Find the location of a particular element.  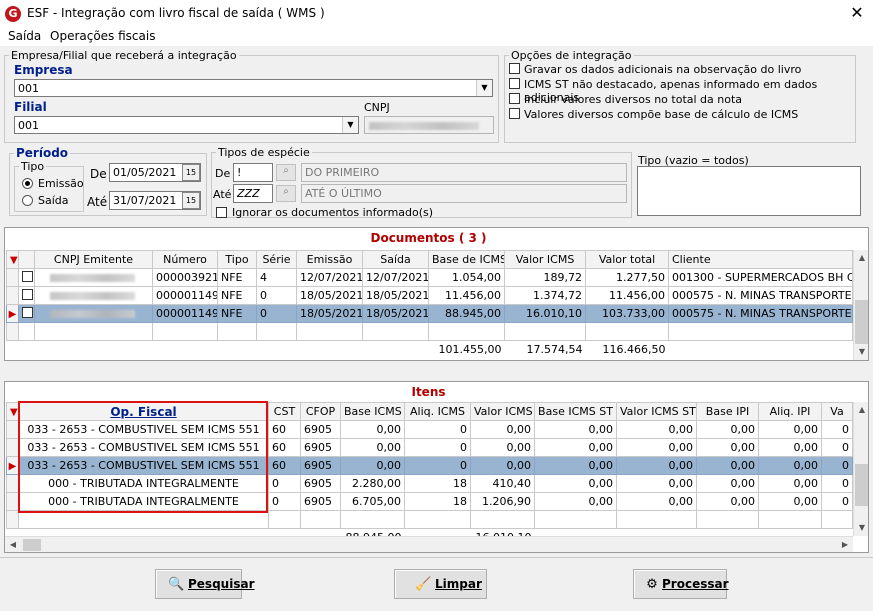

radio-emissao is located at coordinates (27, 185).